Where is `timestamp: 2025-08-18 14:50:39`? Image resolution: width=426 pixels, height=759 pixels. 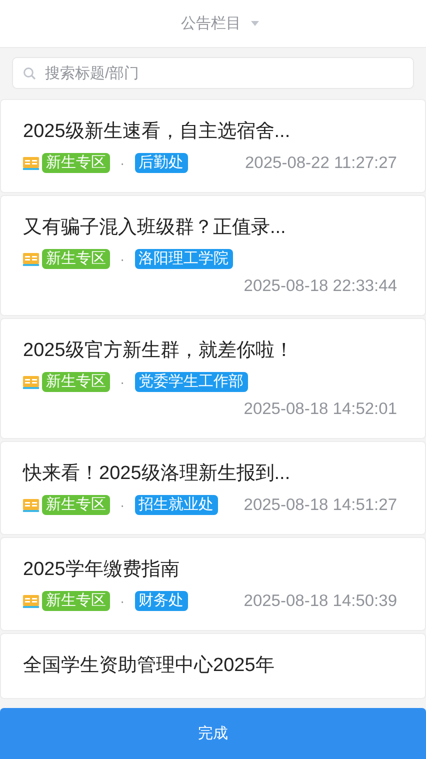
timestamp: 2025-08-18 14:50:39 is located at coordinates (319, 601).